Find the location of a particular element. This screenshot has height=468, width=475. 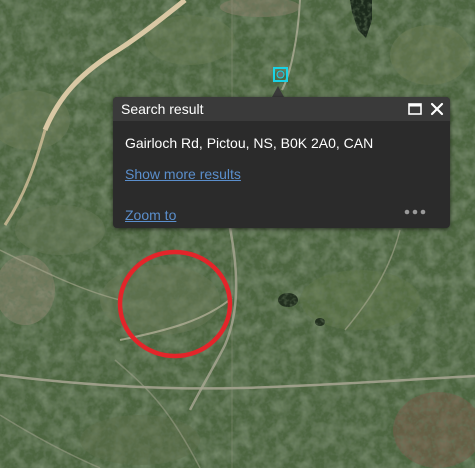

red-circle-annotation-icon is located at coordinates (175, 304).